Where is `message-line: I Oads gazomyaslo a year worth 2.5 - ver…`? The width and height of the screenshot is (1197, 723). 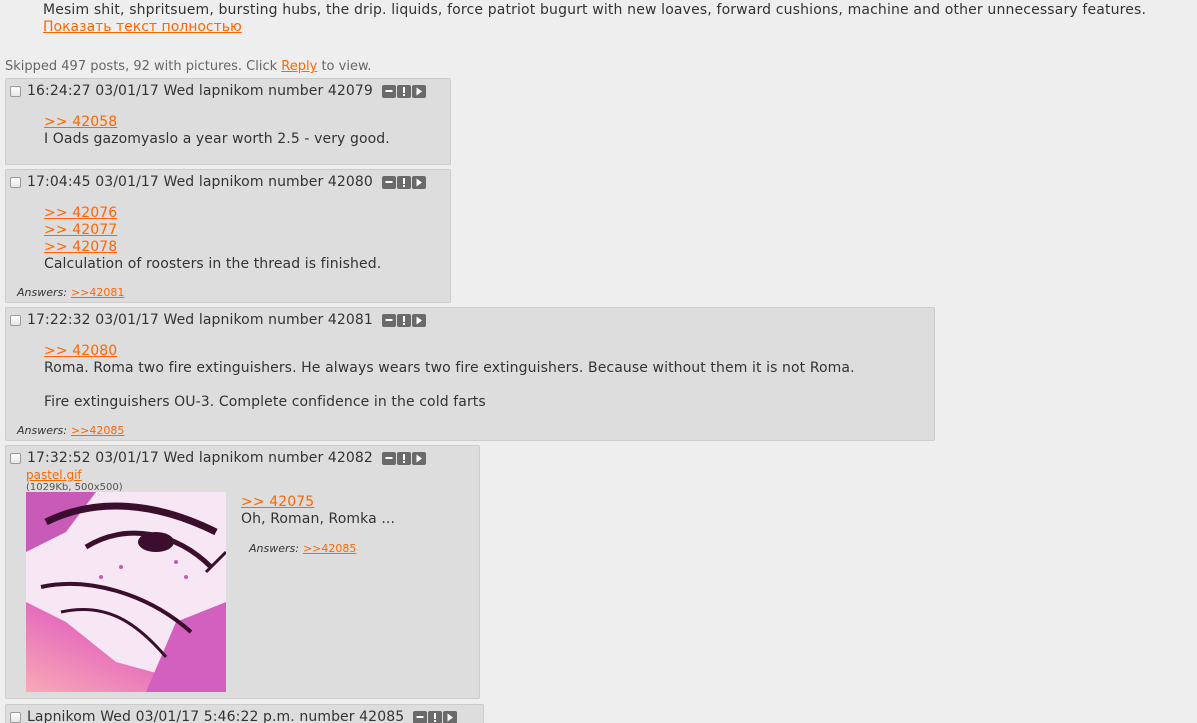 message-line: I Oads gazomyaslo a year worth 2.5 - ver… is located at coordinates (217, 139).